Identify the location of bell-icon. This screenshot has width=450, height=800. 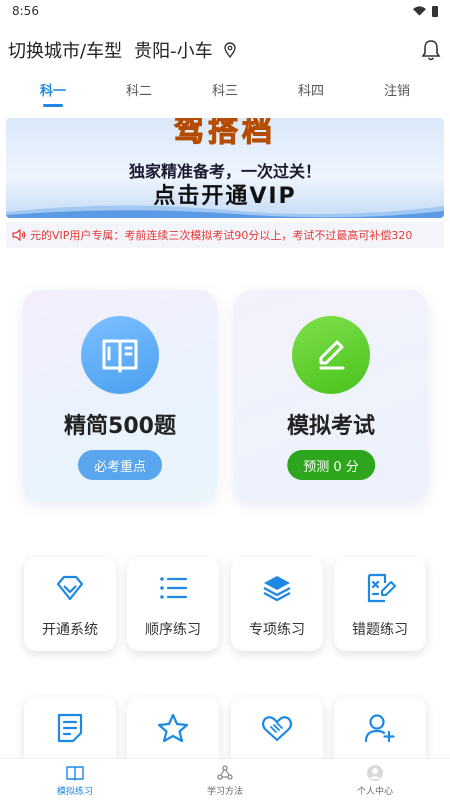
(431, 50).